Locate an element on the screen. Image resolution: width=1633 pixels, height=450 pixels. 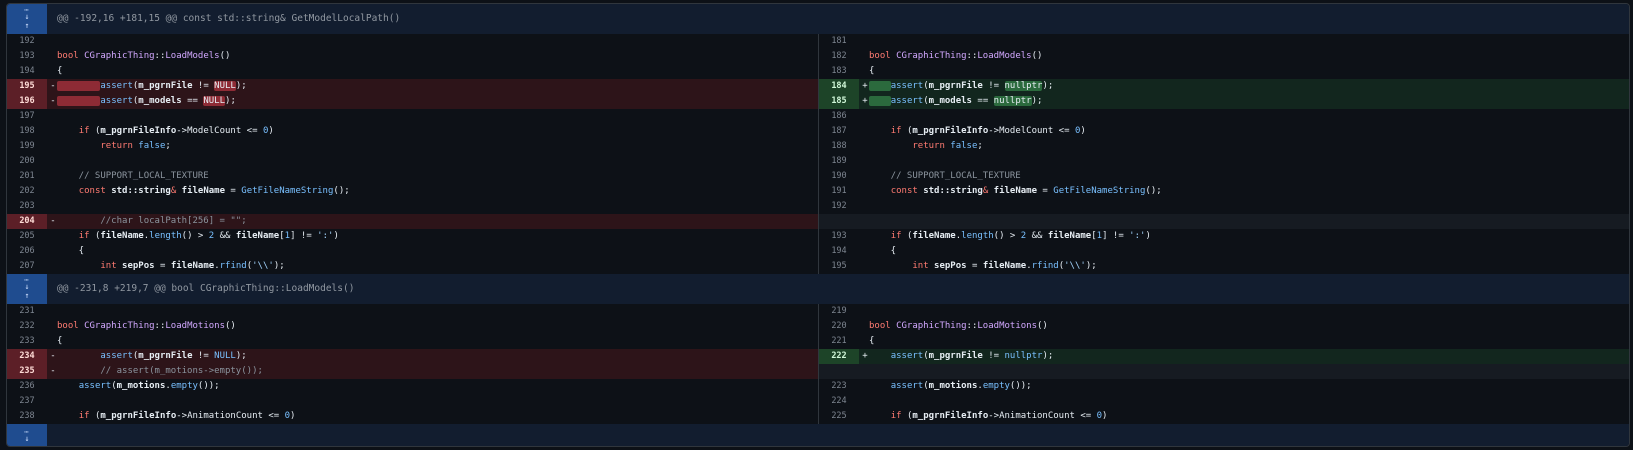
line-number: 205 is located at coordinates (27, 236).